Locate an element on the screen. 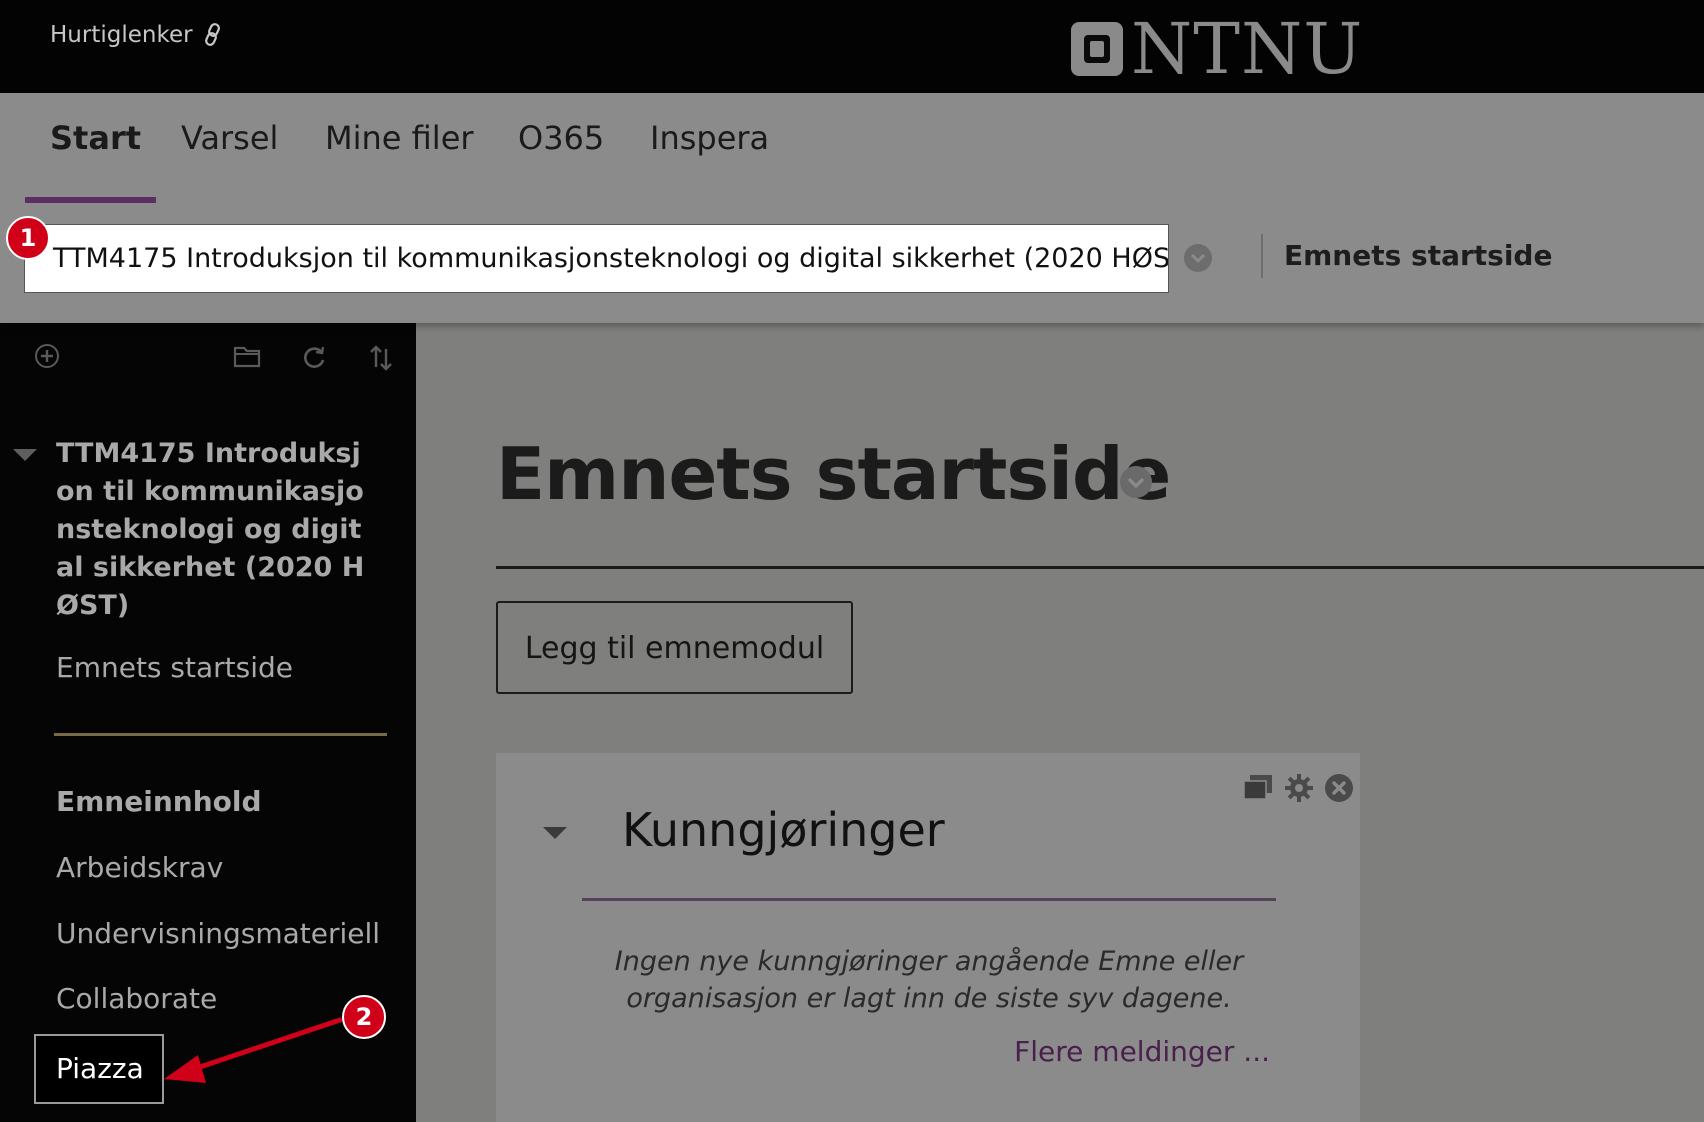  refresh-icon is located at coordinates (314, 359).